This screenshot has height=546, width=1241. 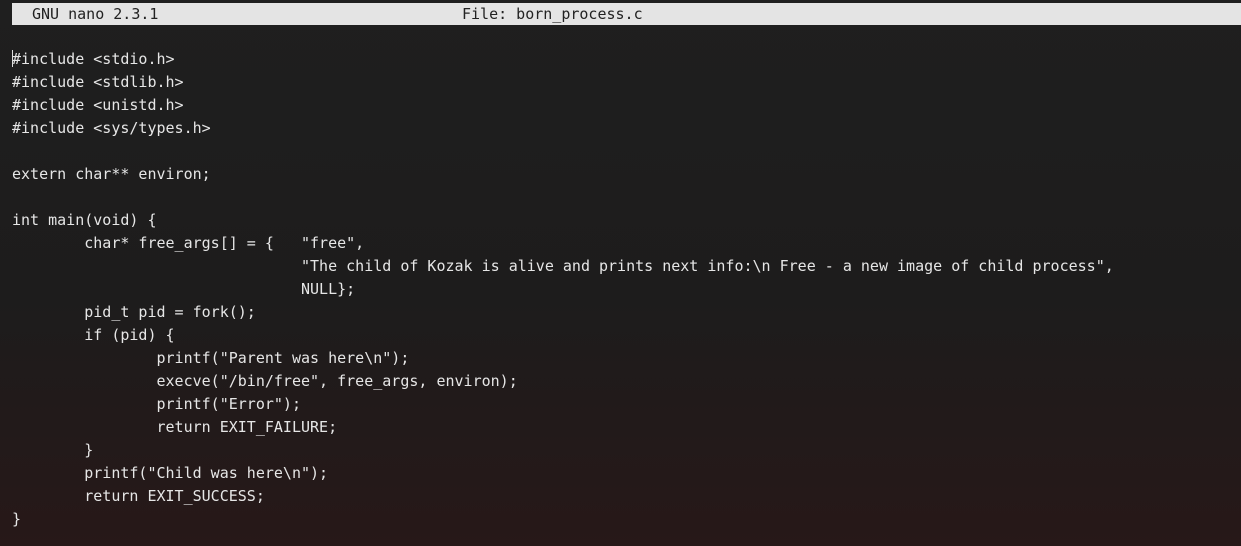 I want to click on code-line: #include <stdio.h>, so click(x=626, y=59).